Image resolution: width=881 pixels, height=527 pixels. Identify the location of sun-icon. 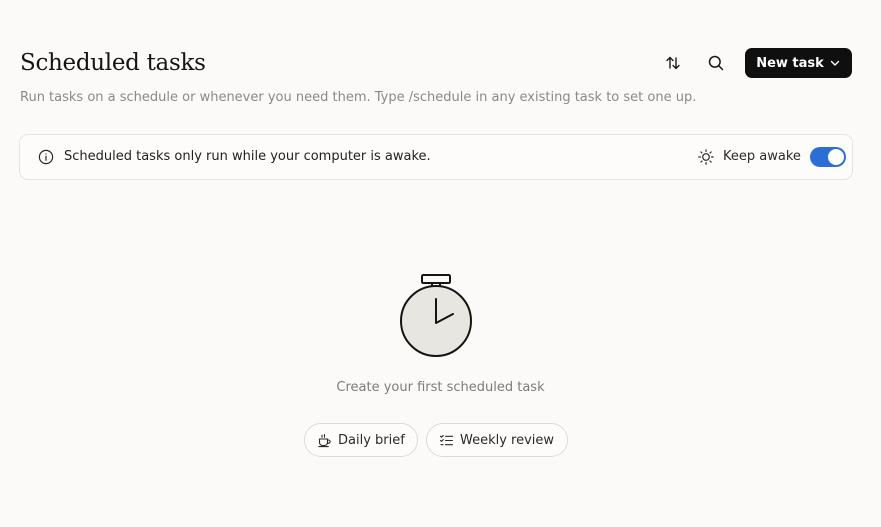
(706, 157).